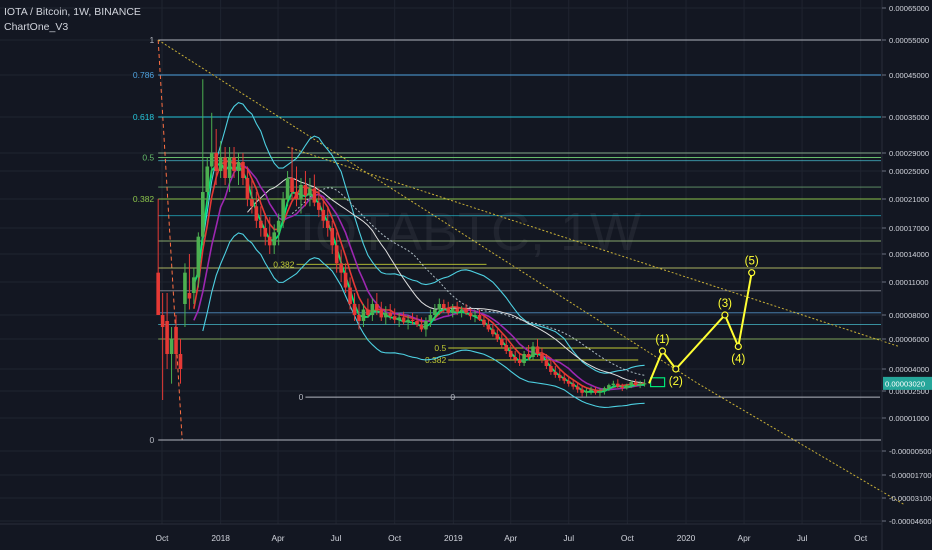 Image resolution: width=932 pixels, height=550 pixels. What do you see at coordinates (909, 228) in the screenshot?
I see `price-tick-label: 0.00017000` at bounding box center [909, 228].